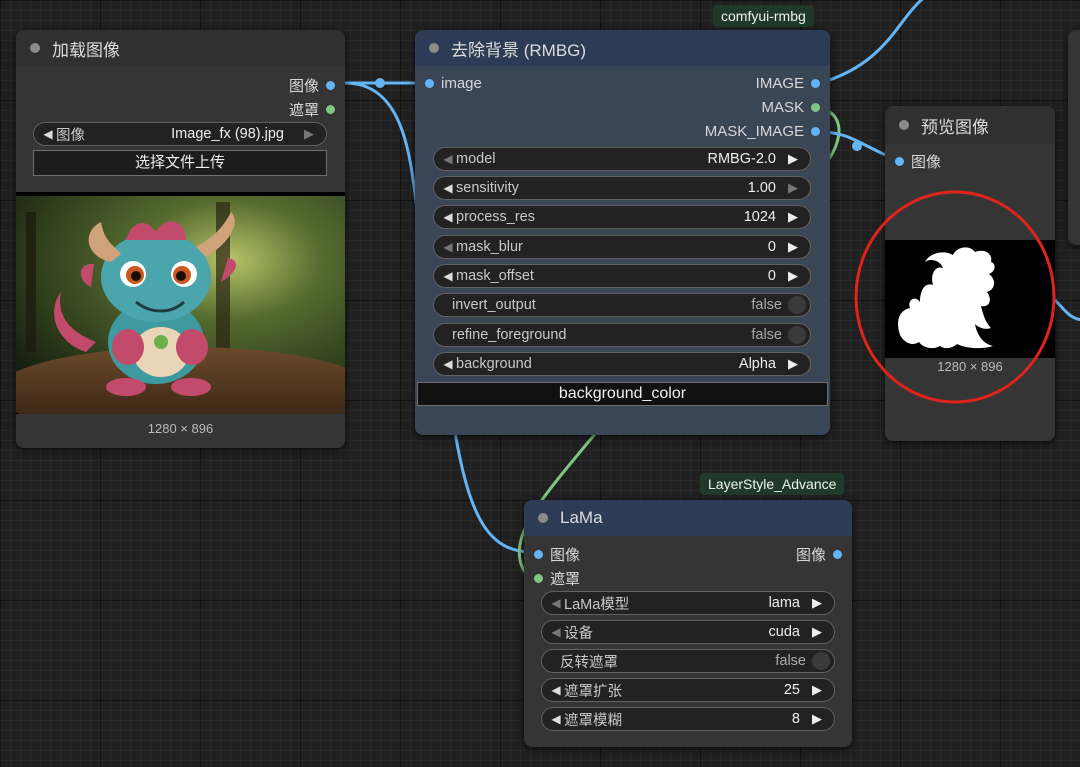  Describe the element at coordinates (180, 84) in the screenshot. I see `output-slot-image: 图像` at that location.